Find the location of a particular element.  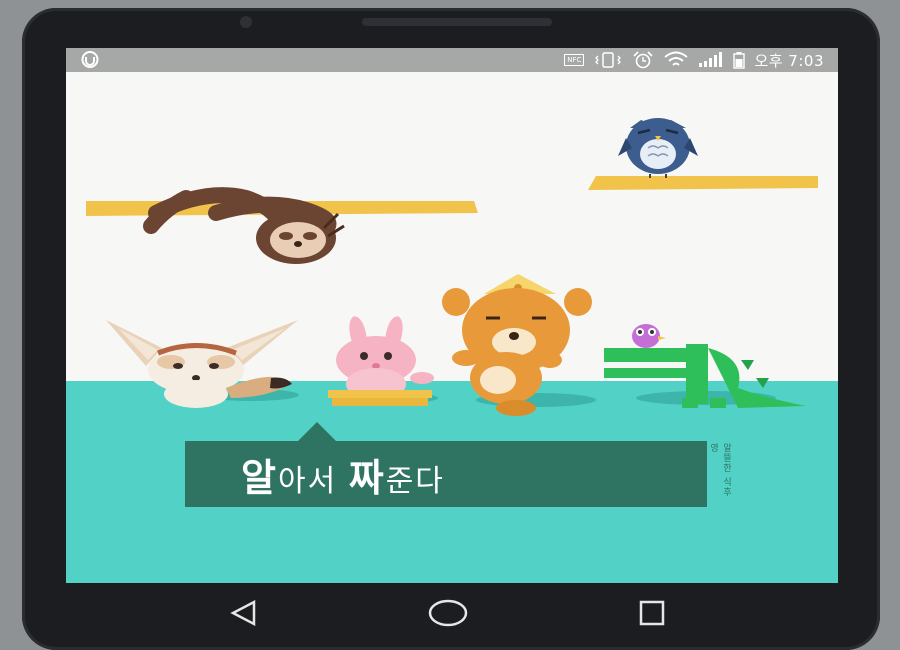

back-icon is located at coordinates (243, 613).